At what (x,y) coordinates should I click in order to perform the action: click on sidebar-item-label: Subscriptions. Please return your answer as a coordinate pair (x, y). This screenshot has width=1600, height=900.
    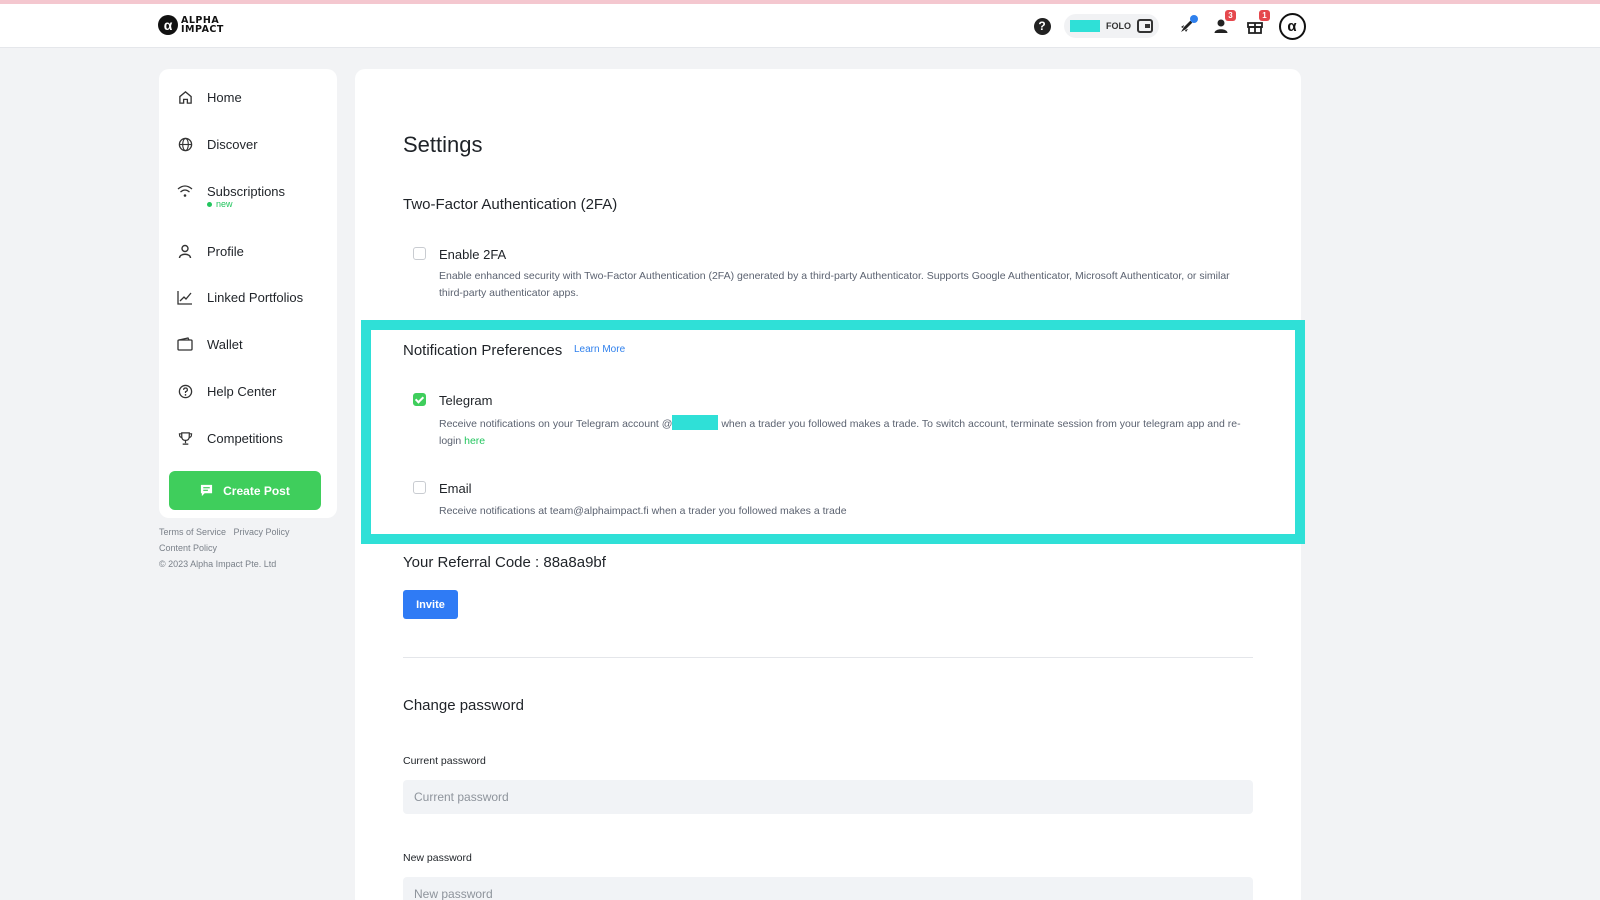
    Looking at the image, I should click on (246, 191).